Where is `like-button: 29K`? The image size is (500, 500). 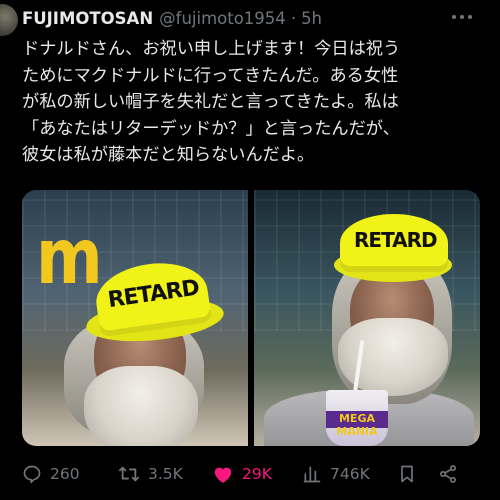 like-button: 29K is located at coordinates (257, 474).